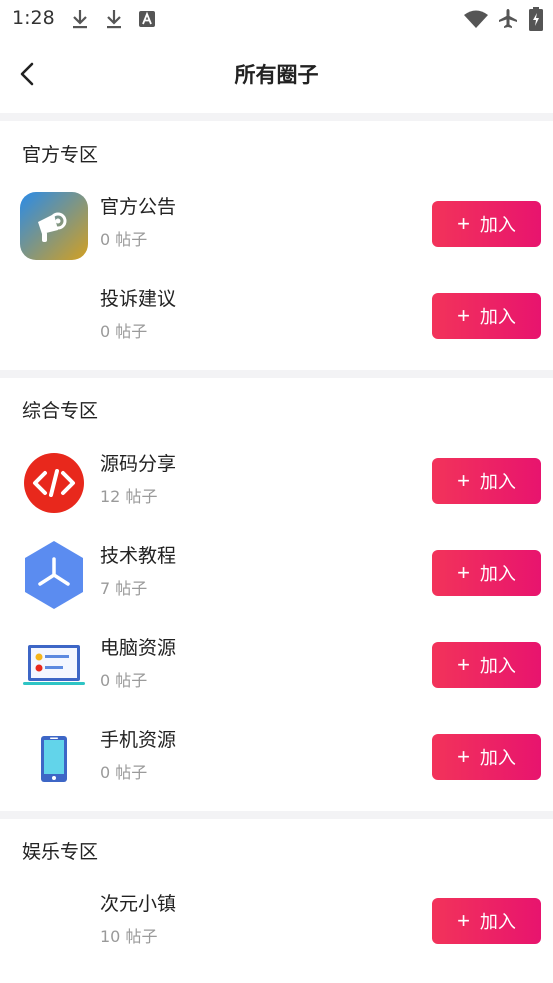 The image size is (553, 983). What do you see at coordinates (129, 496) in the screenshot?
I see `post-count: 12 帖子` at bounding box center [129, 496].